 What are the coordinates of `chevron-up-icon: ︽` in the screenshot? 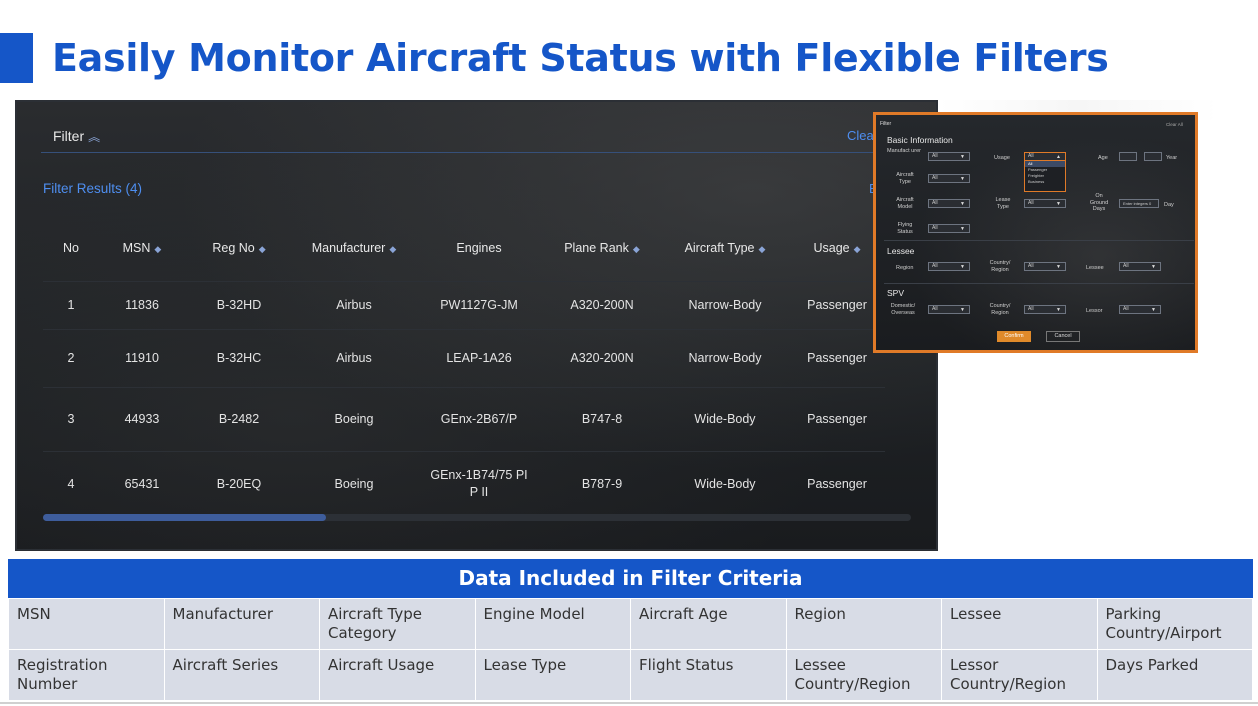 It's located at (94, 137).